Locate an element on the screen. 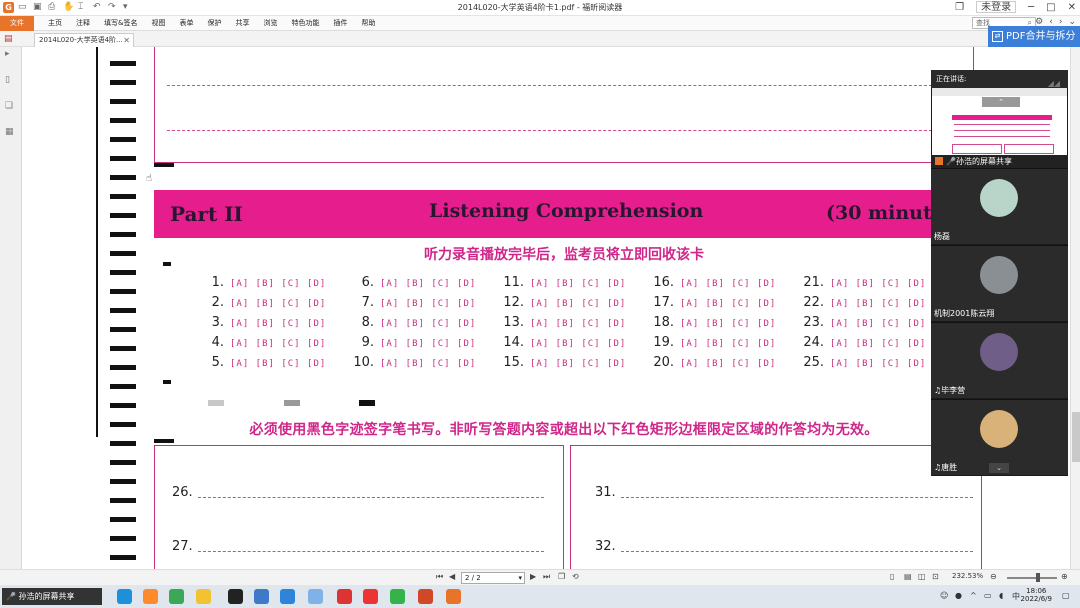 The image size is (1080, 608). menu-home: 主页 is located at coordinates (55, 23).